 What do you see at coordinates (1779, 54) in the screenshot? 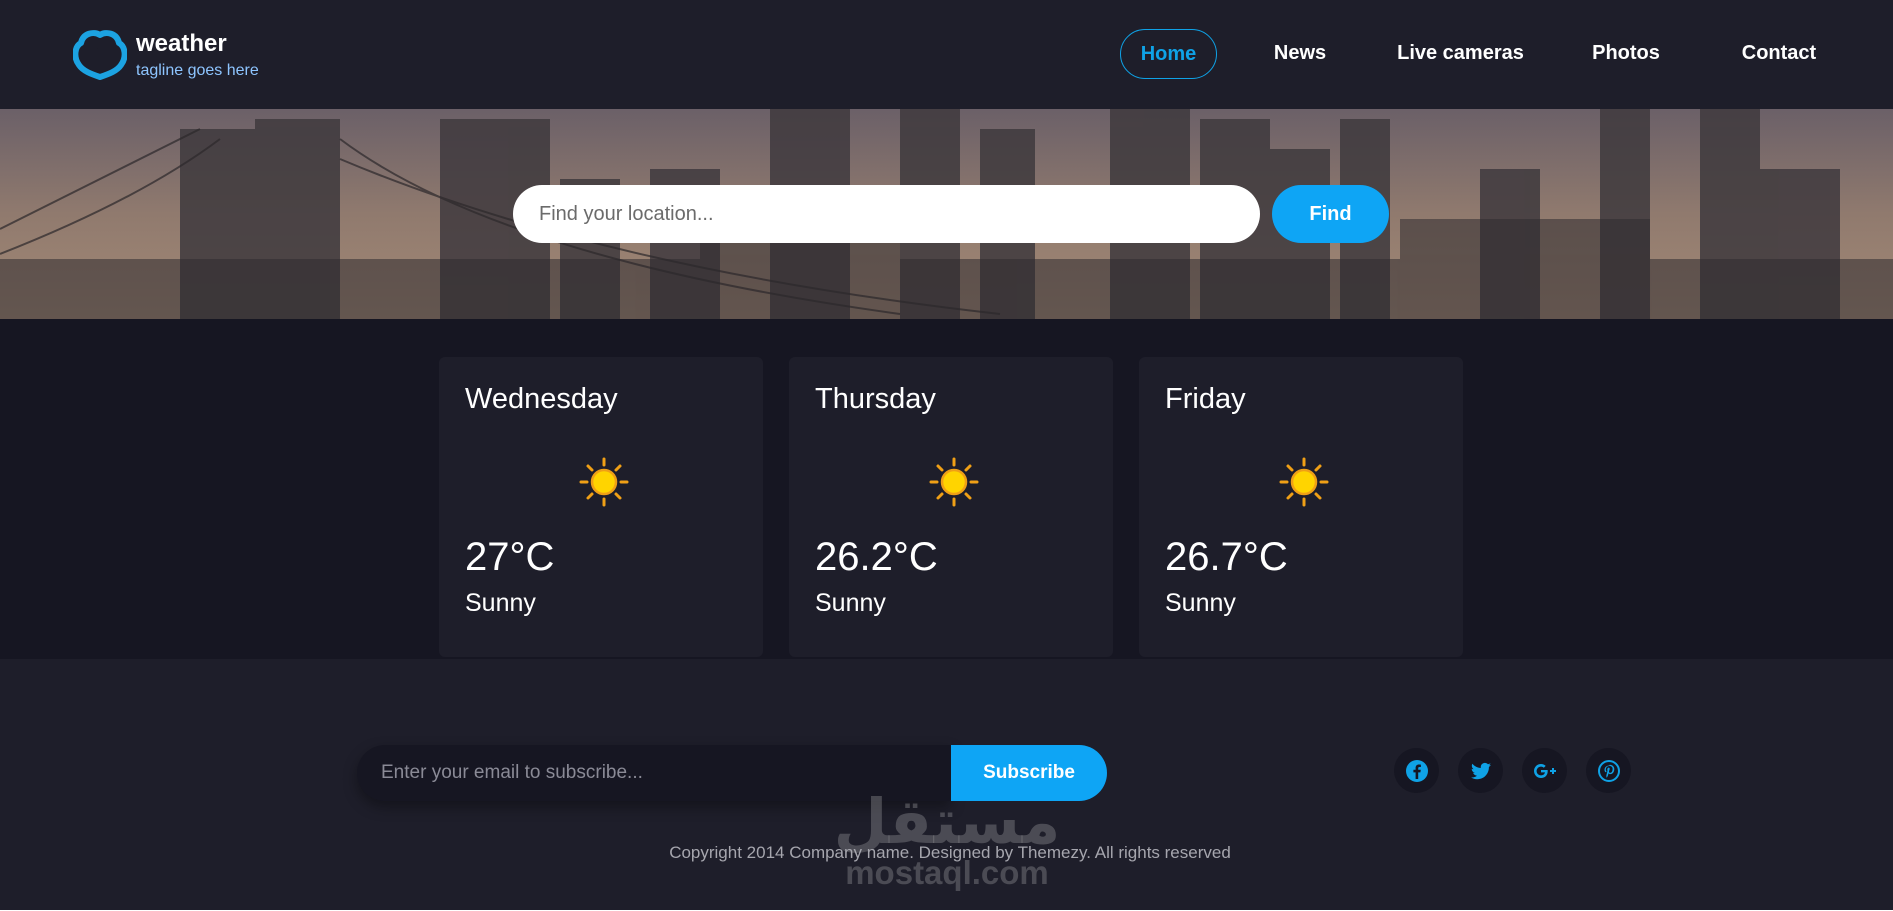
I see `nav-item-contact: Contact` at bounding box center [1779, 54].